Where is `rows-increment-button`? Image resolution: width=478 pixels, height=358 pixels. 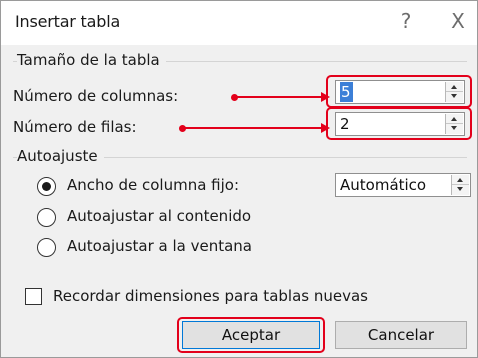 rows-increment-button is located at coordinates (454, 119).